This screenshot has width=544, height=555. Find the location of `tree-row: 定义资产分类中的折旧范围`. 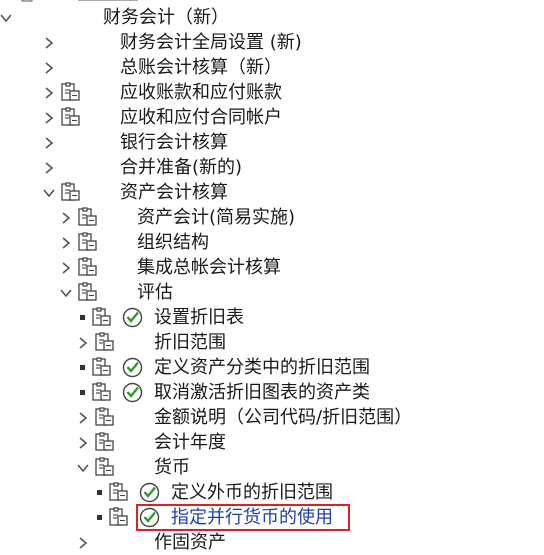

tree-row: 定义资产分类中的折旧范围 is located at coordinates (272, 367).